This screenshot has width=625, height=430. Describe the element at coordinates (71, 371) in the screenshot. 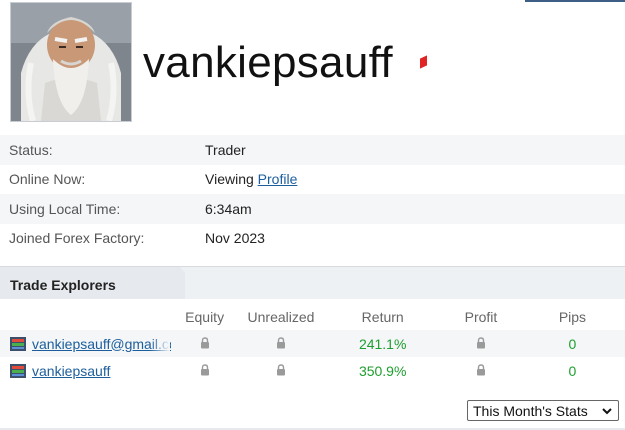

I see `trade-explorer-link: vankiepsauff` at that location.